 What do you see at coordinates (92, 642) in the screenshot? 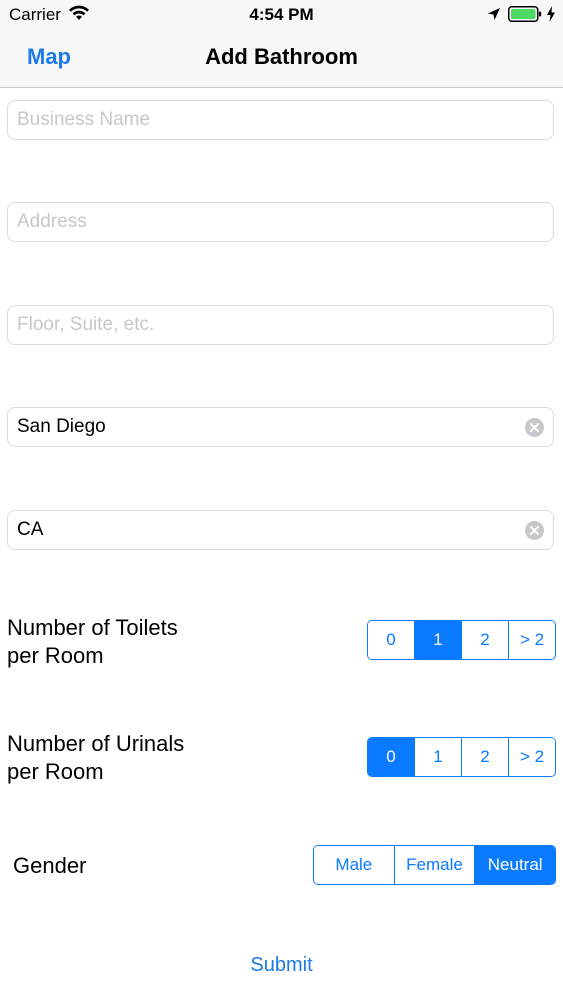
I see `toilets-label: Number of Toilets per Room` at bounding box center [92, 642].